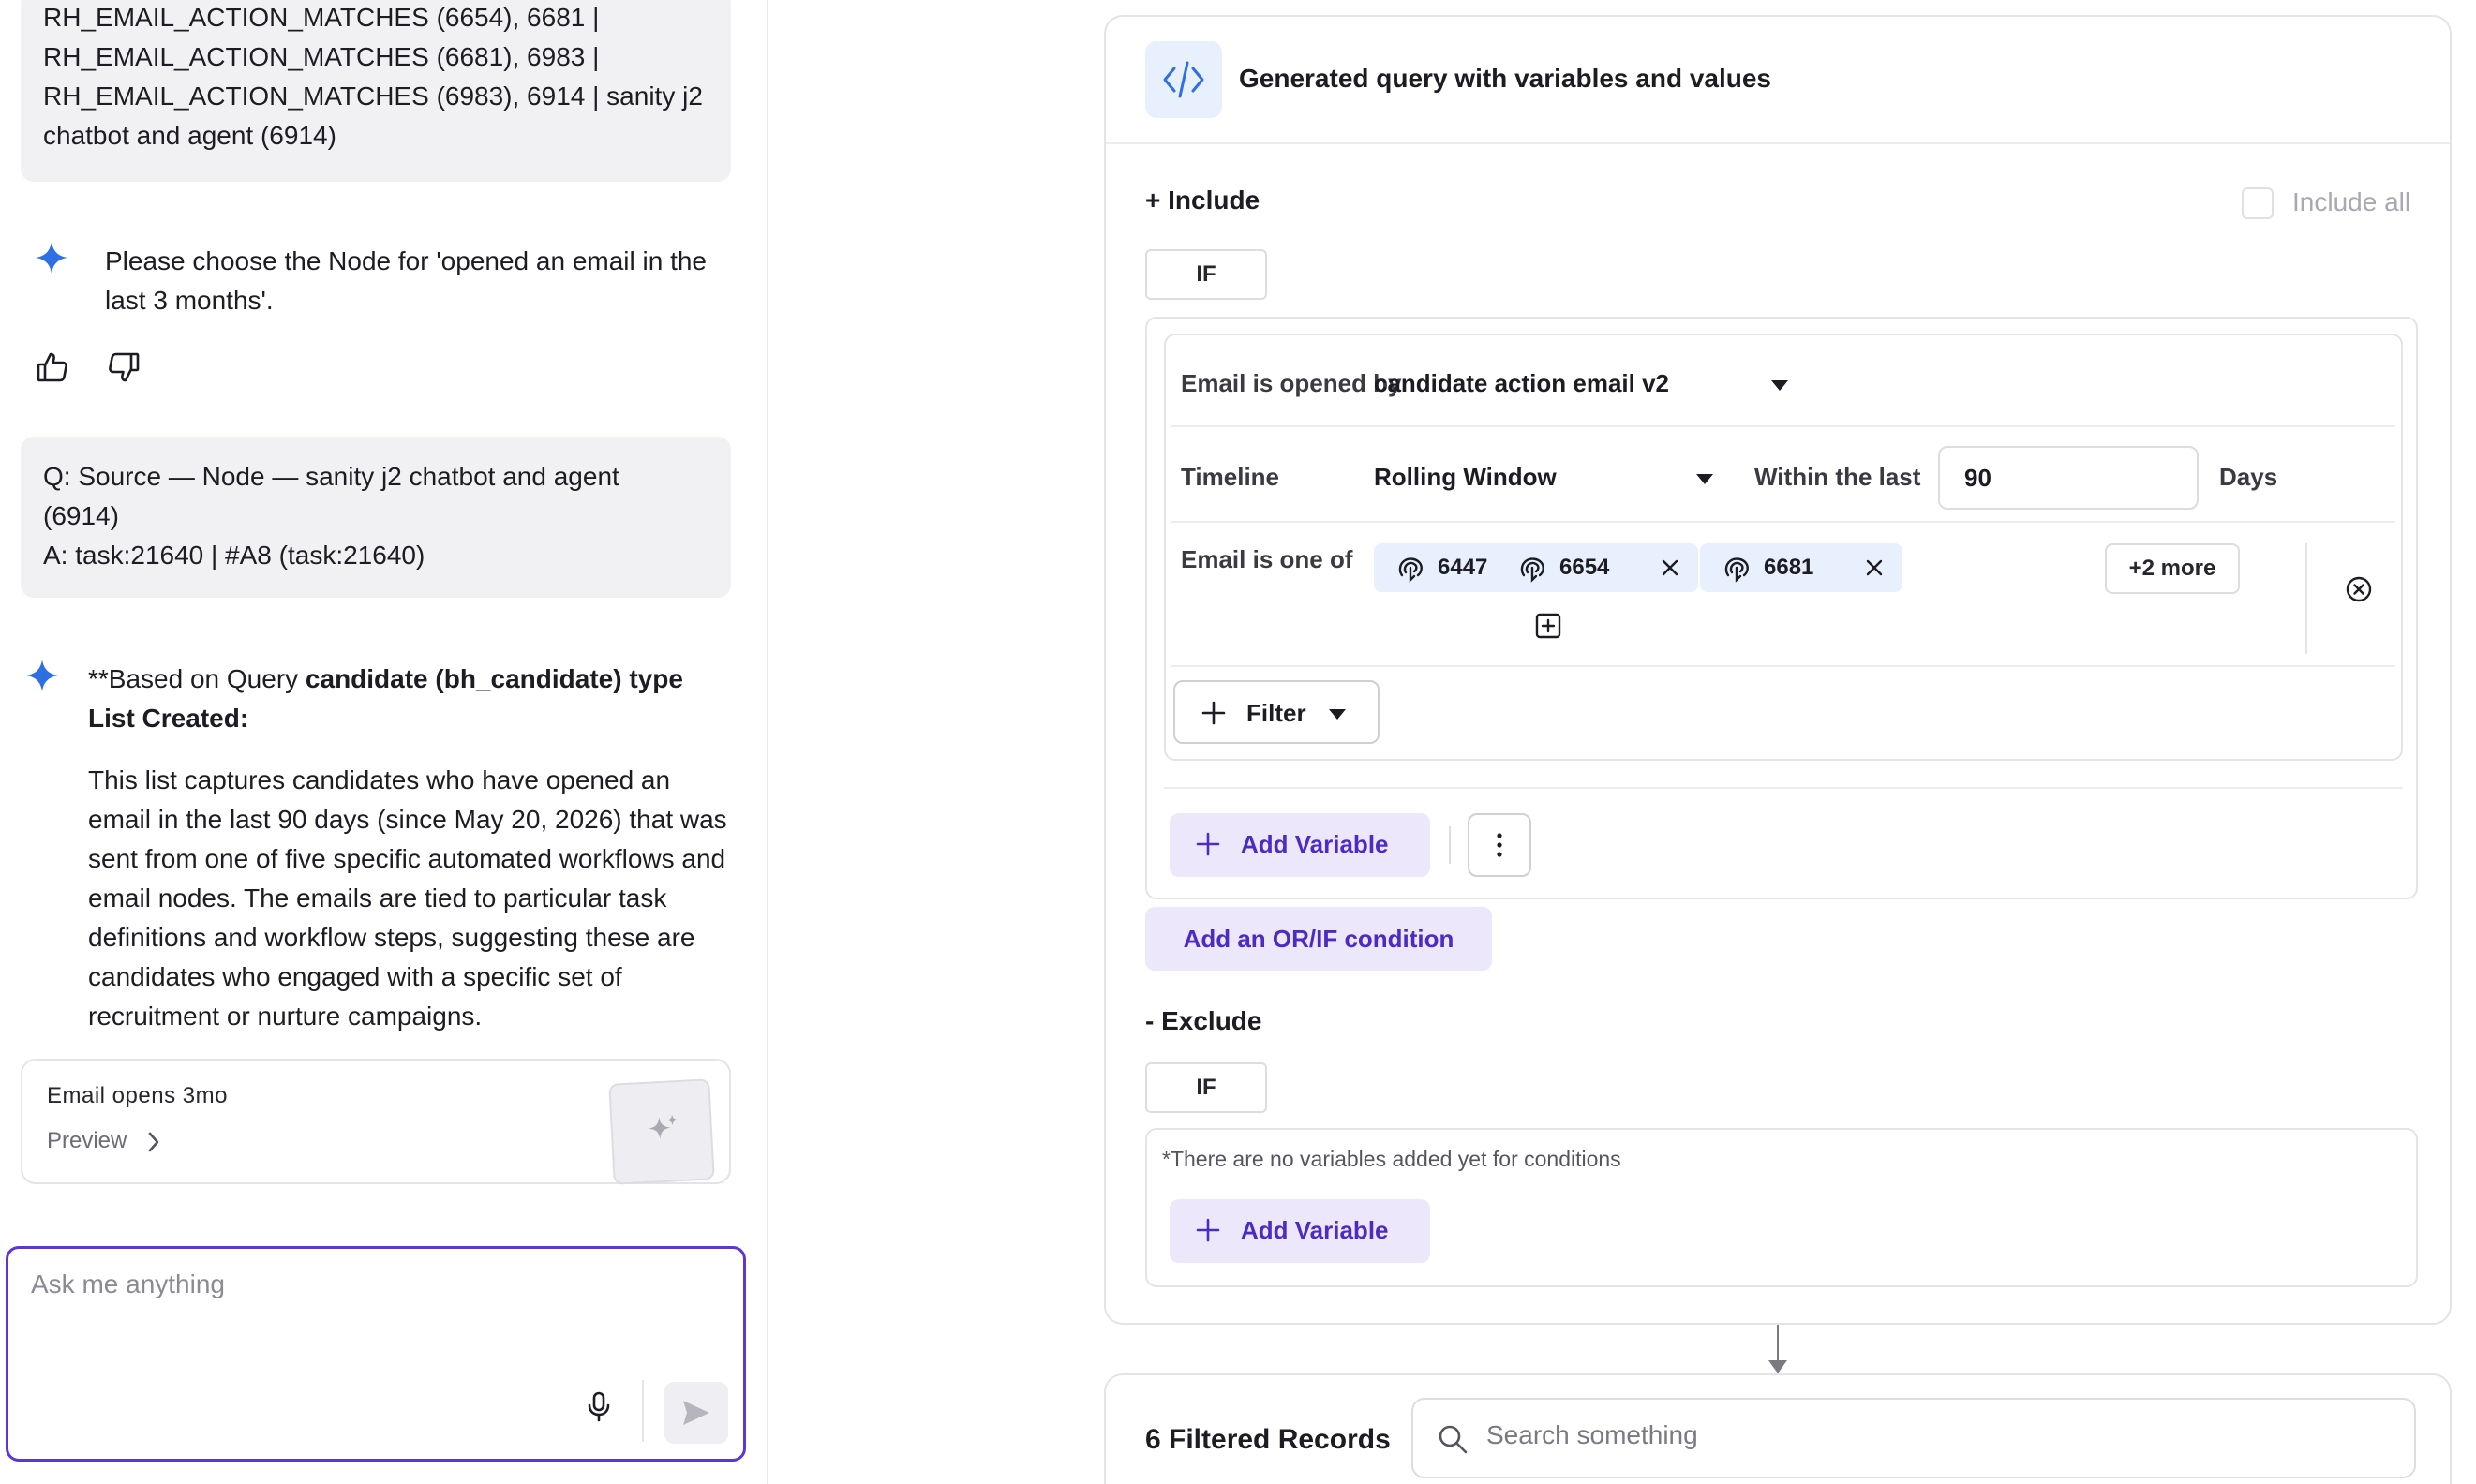 The height and width of the screenshot is (1484, 2476). I want to click on add-or-if-condition-button: Add an OR/IF condition, so click(1318, 939).